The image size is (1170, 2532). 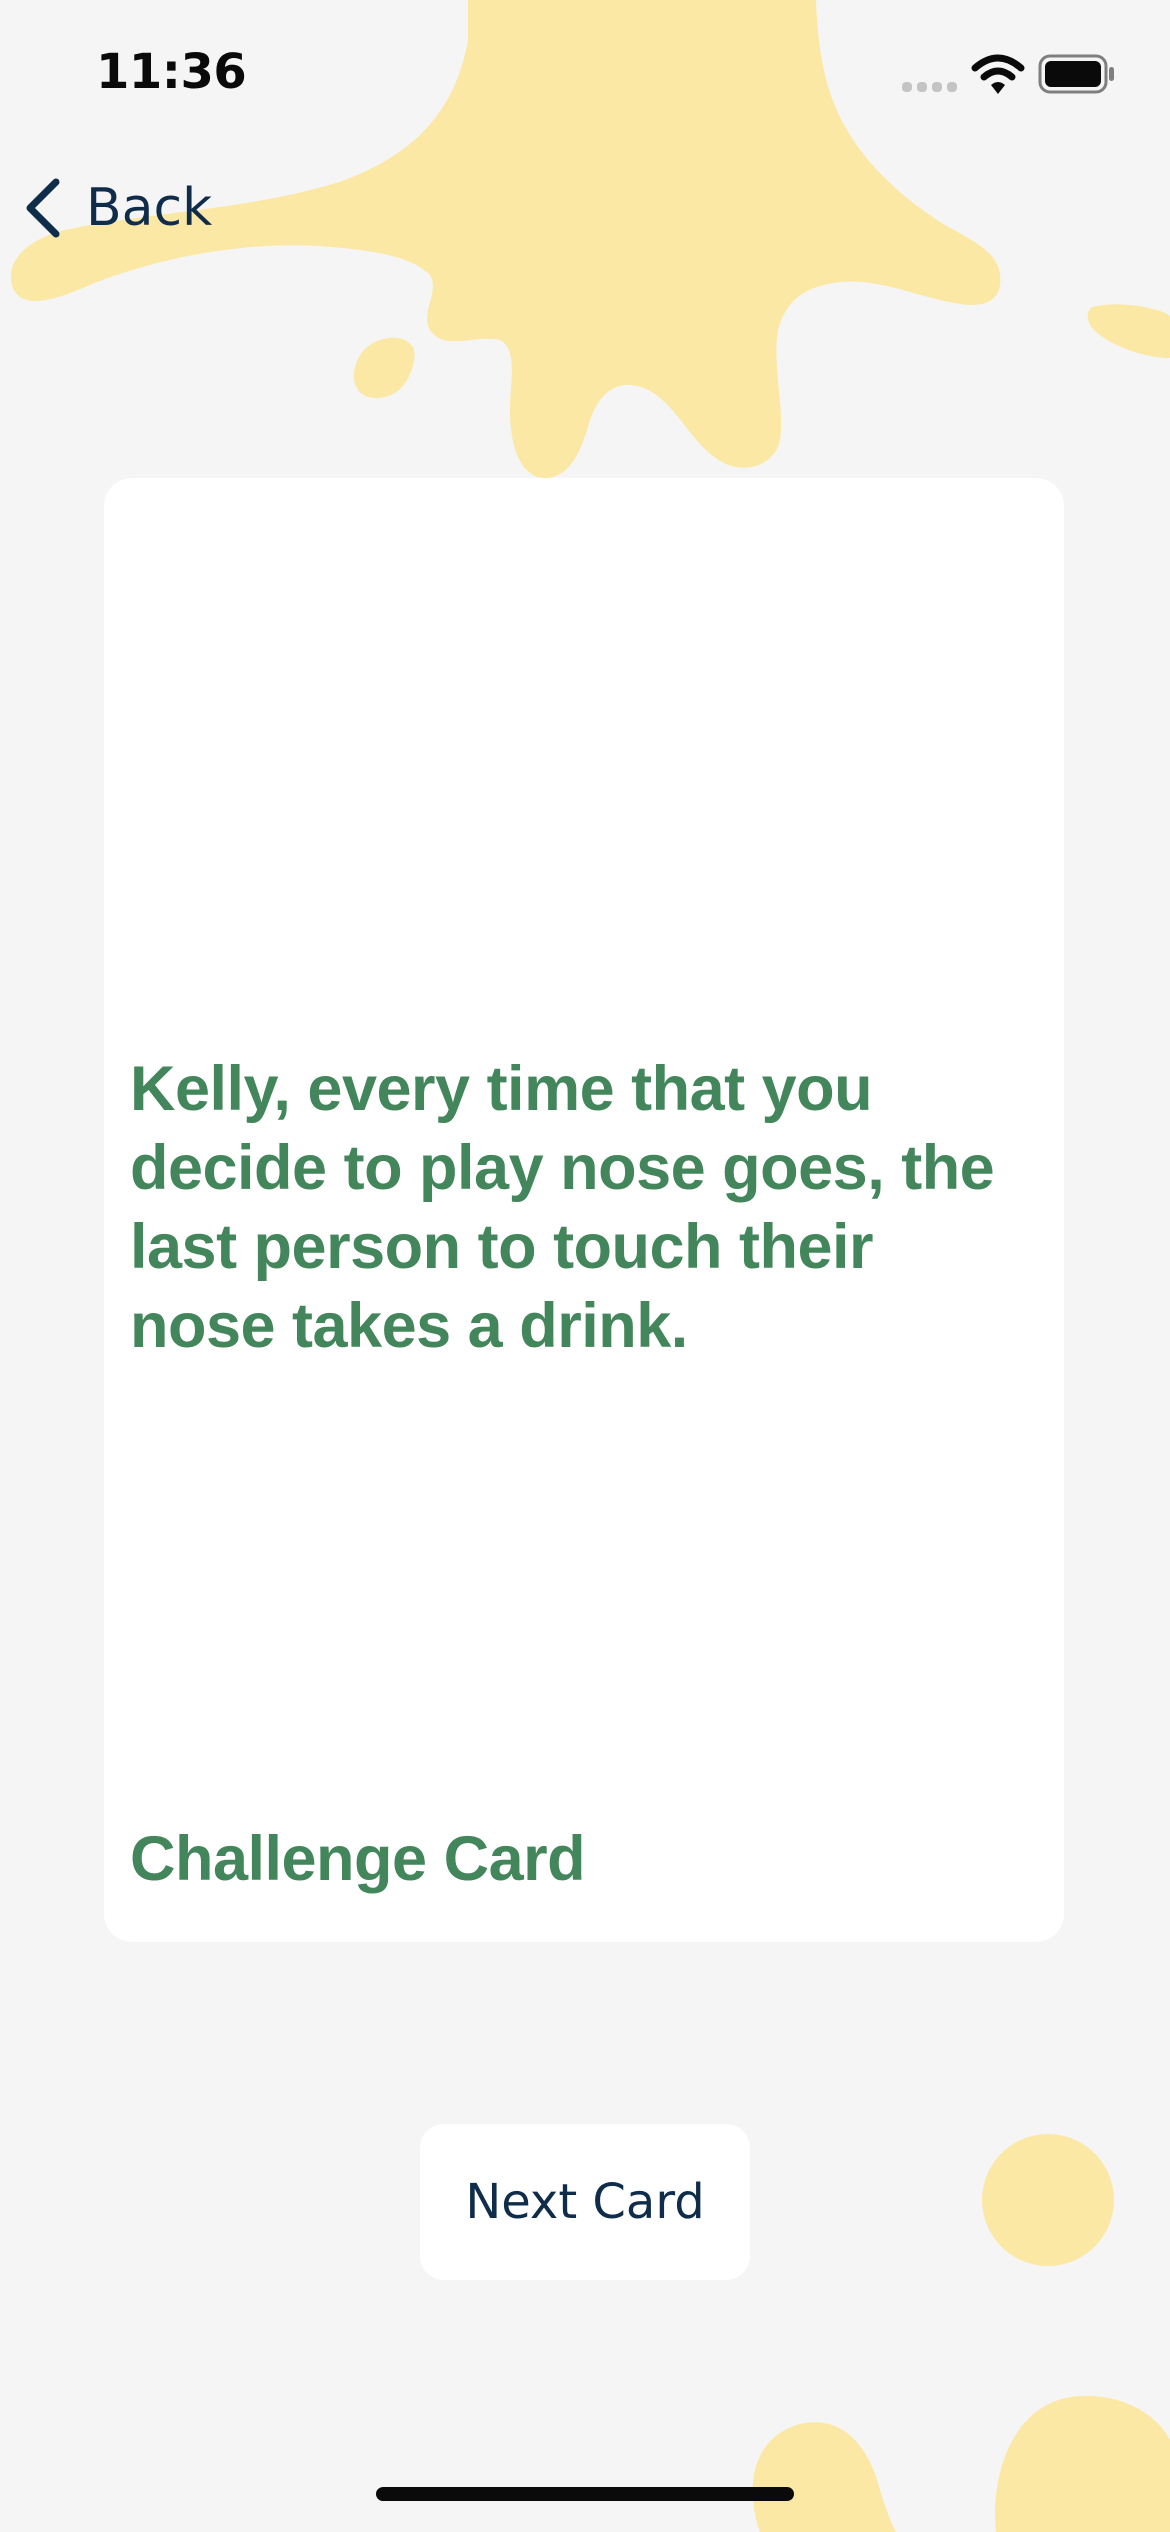 I want to click on back-button: Back, so click(x=117, y=208).